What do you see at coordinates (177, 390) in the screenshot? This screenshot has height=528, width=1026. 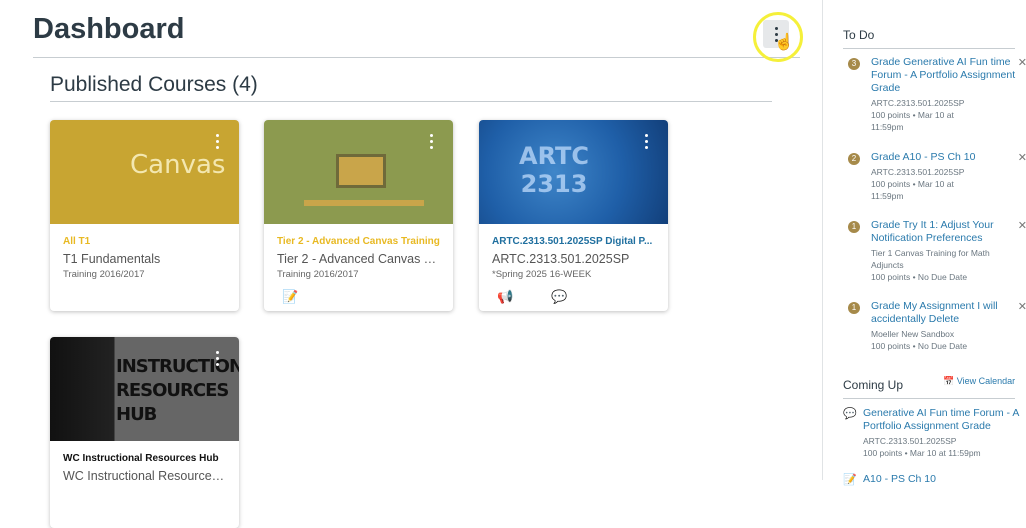 I see `course-image-text: INSTRUCTIONAL RESOURCES HUB` at bounding box center [177, 390].